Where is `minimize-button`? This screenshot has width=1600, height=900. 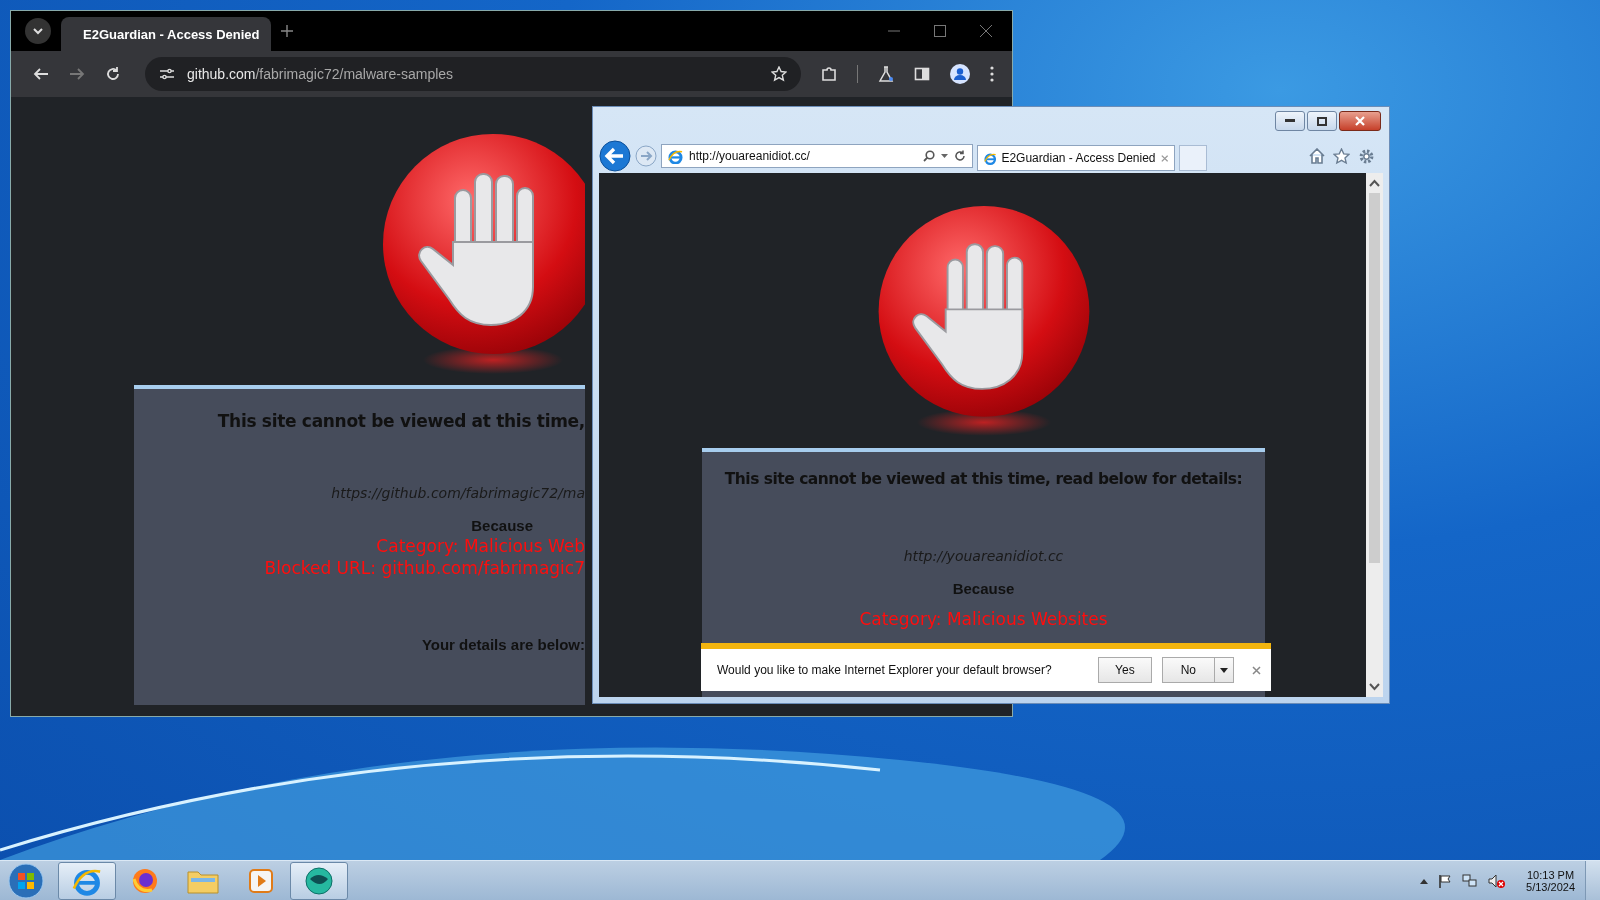
minimize-button is located at coordinates (1290, 121).